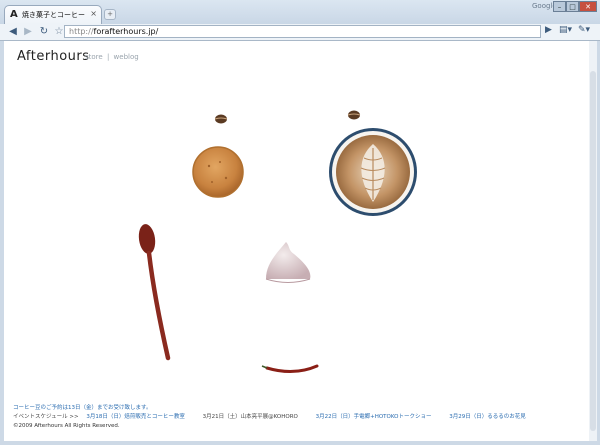  What do you see at coordinates (584, 30) in the screenshot?
I see `wrench-menu-icon: ✎▾` at bounding box center [584, 30].